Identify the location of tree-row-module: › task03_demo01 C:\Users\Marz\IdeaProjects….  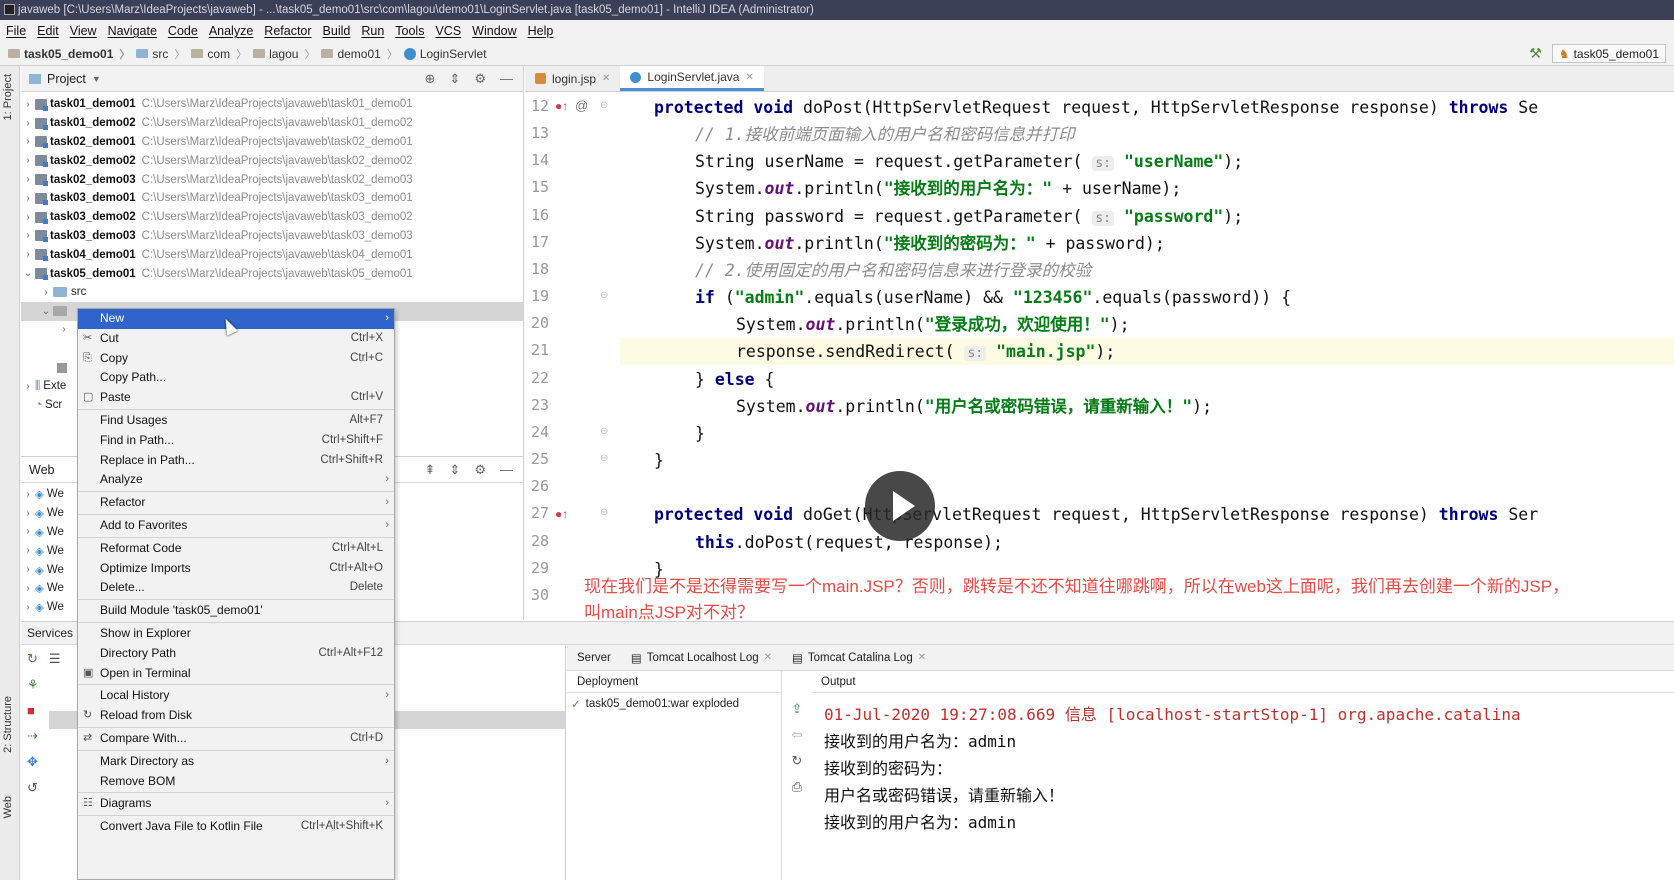
(272, 198).